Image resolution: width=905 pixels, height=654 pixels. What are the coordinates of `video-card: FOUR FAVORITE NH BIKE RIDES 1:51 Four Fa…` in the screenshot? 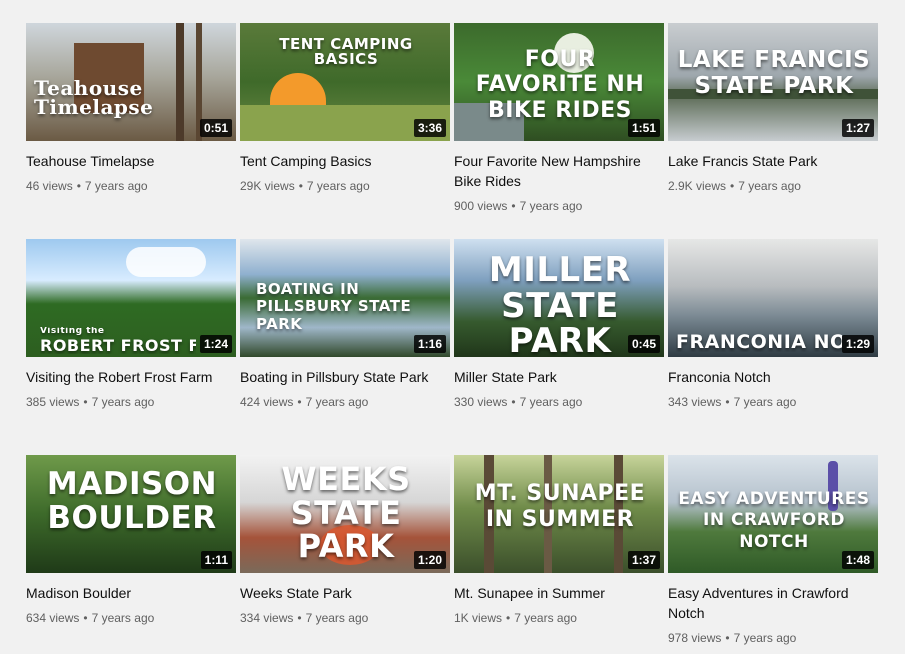 It's located at (560, 118).